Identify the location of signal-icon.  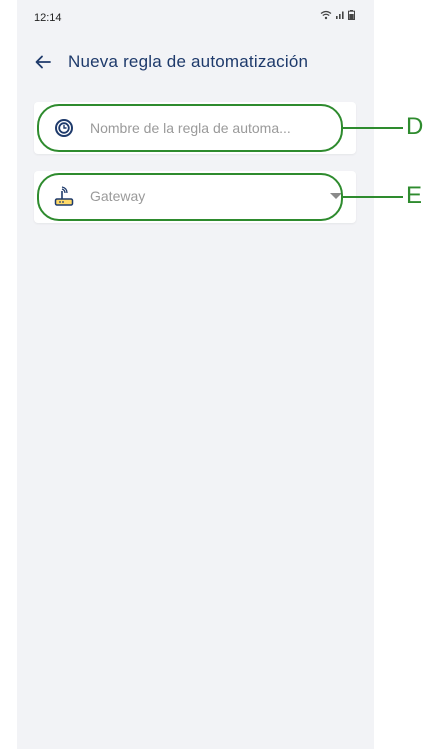
(340, 15).